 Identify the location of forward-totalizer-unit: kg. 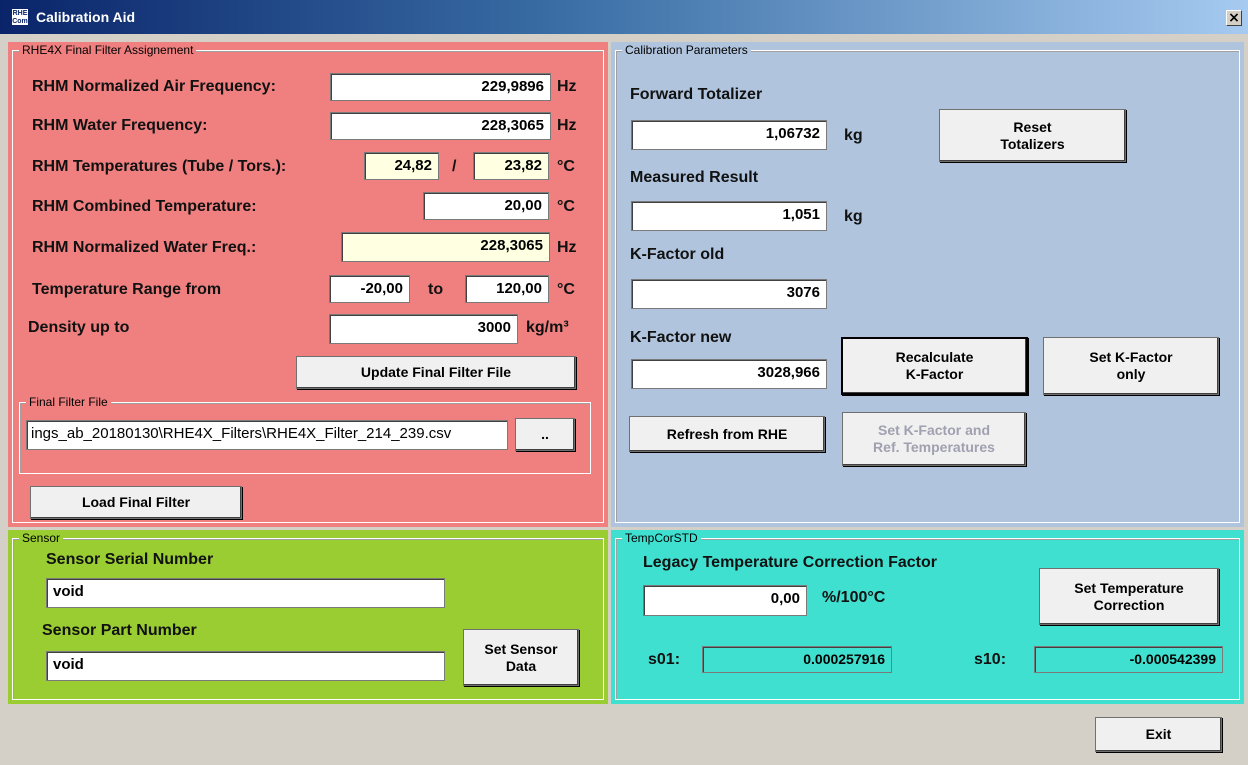
(853, 135).